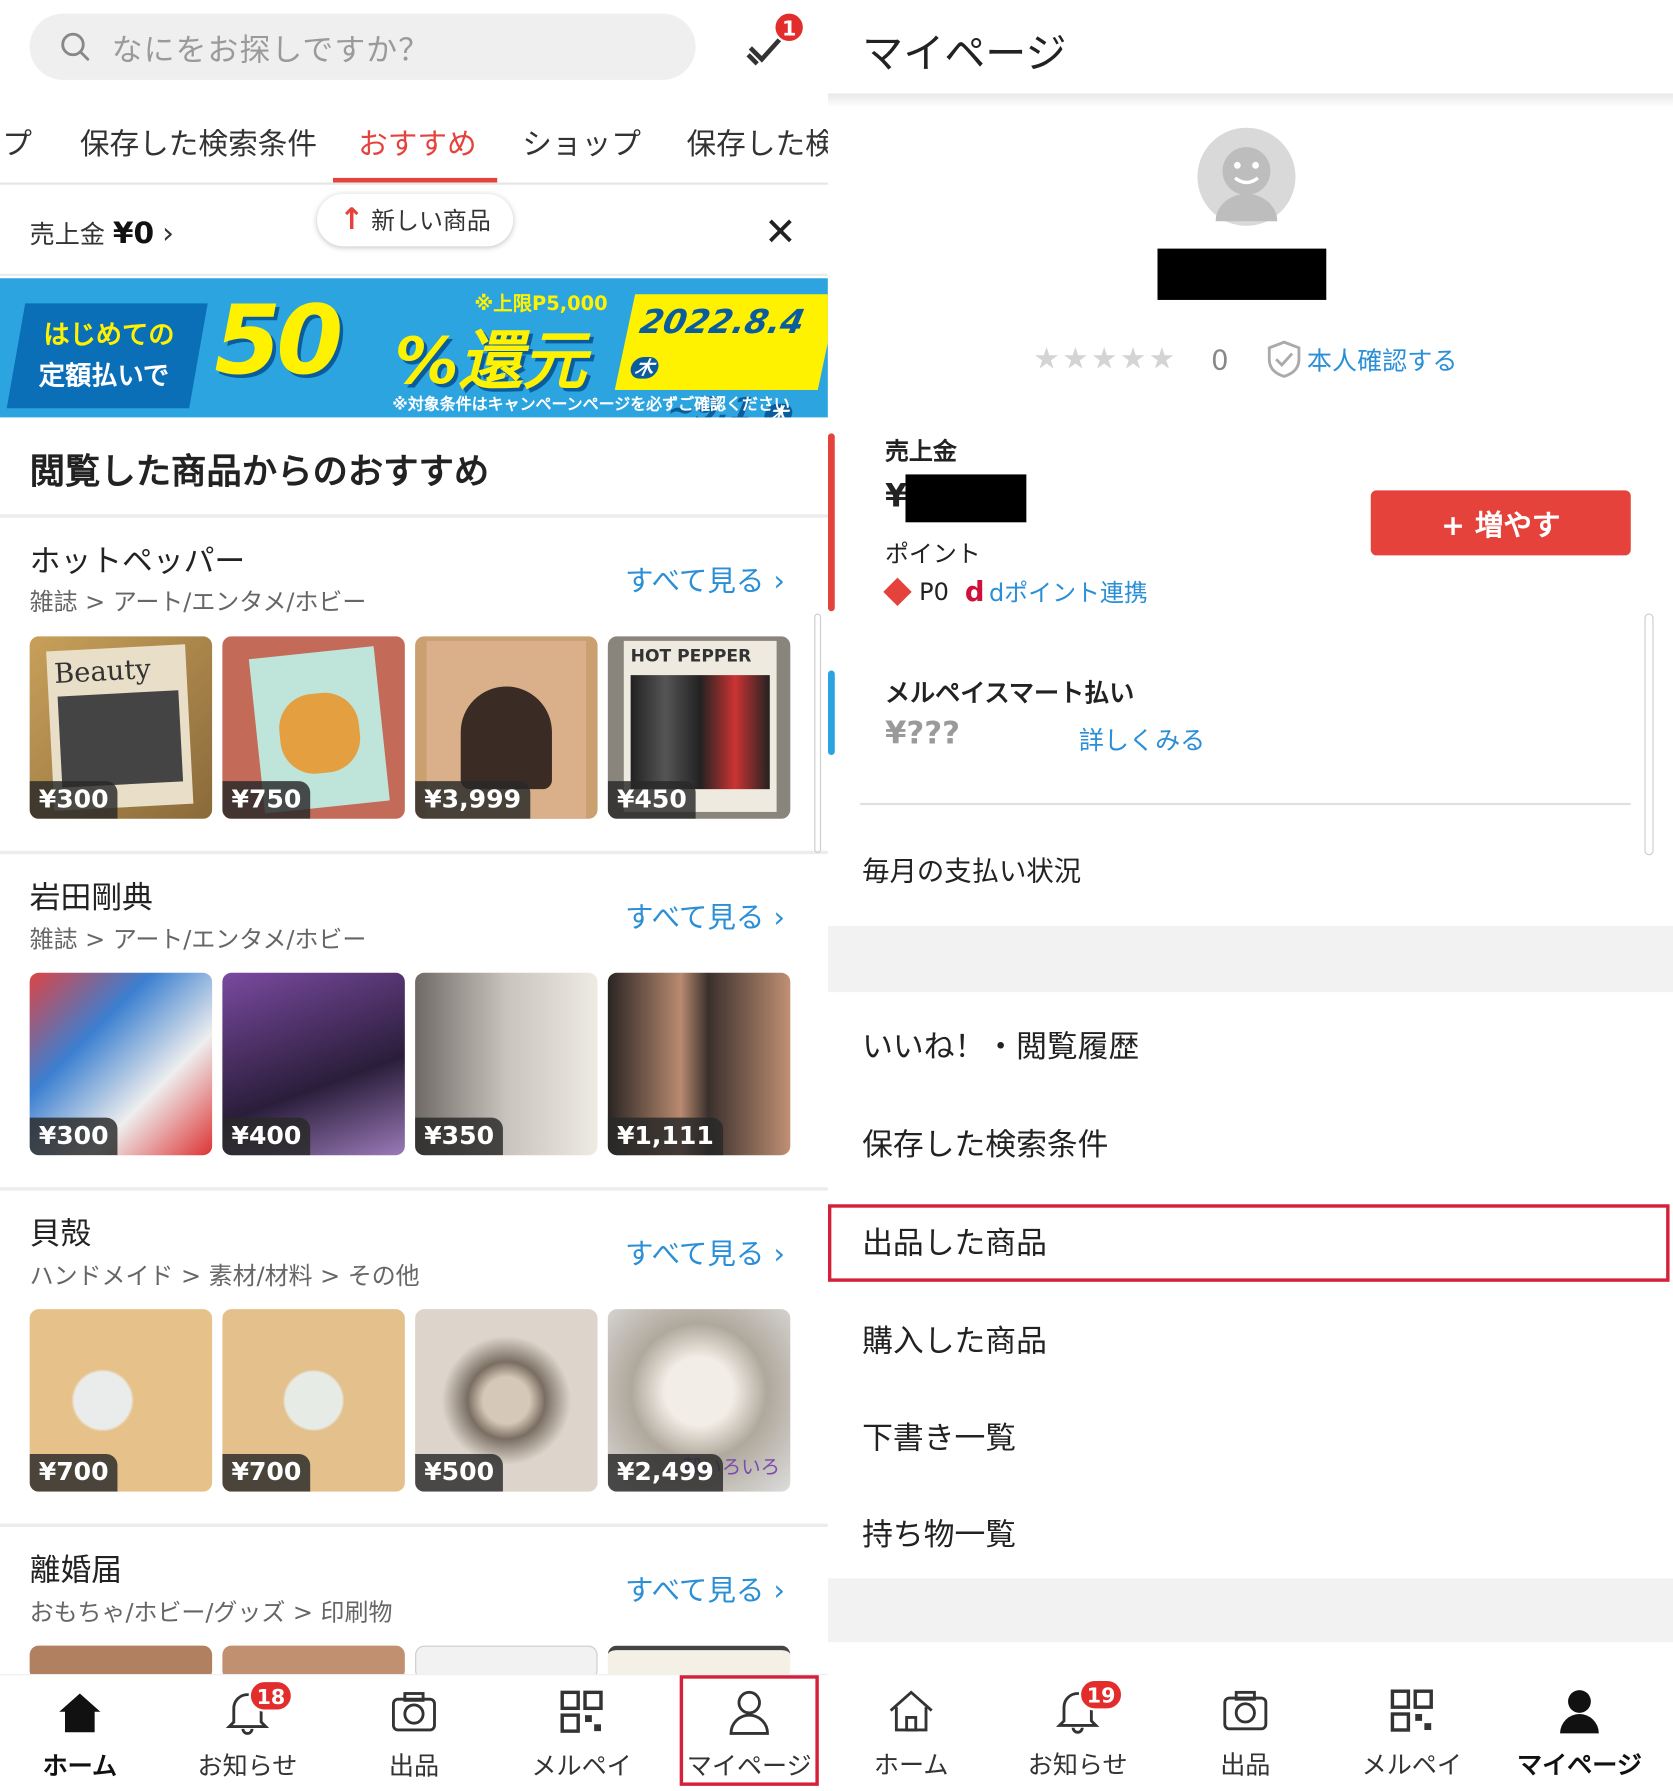 Image resolution: width=1673 pixels, height=1791 pixels. I want to click on cover-title: HOT PEPPER, so click(691, 655).